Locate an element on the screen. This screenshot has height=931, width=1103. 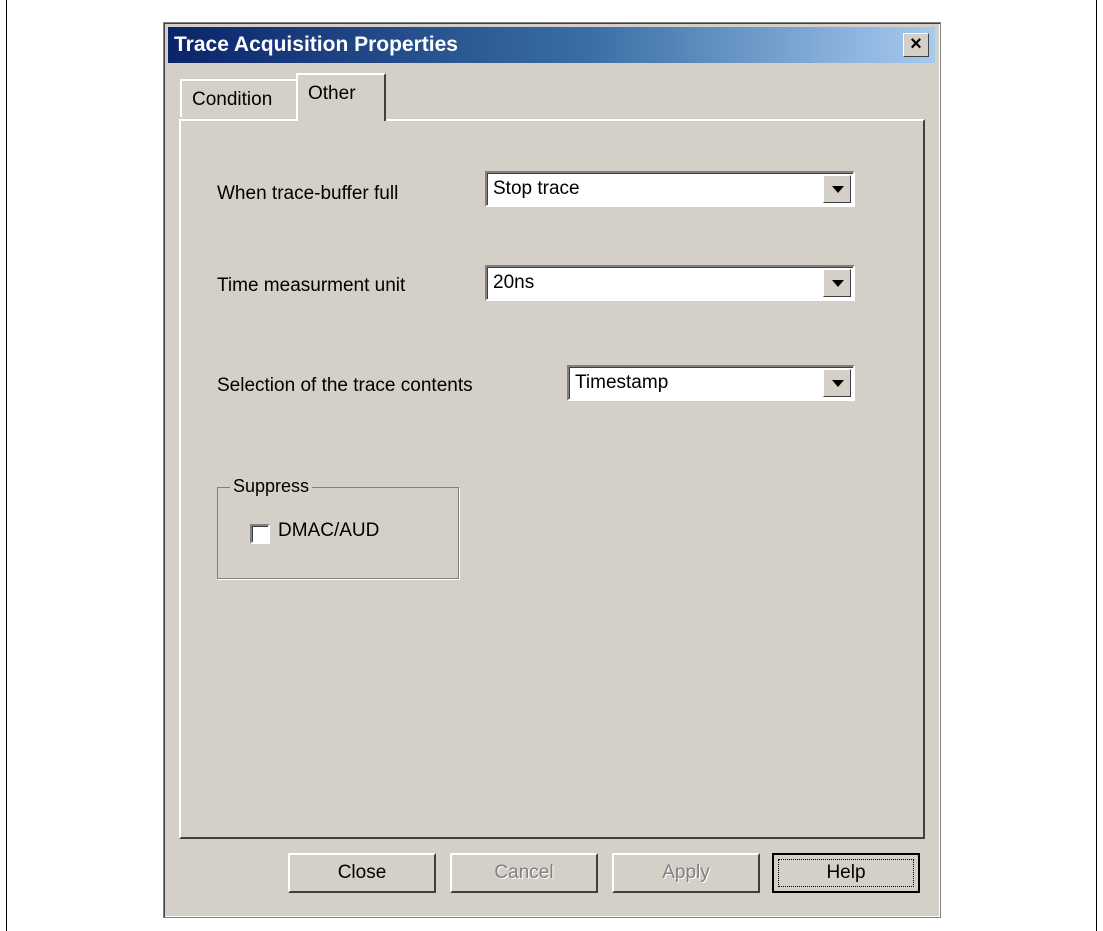
apply-button-label: Apply is located at coordinates (686, 872).